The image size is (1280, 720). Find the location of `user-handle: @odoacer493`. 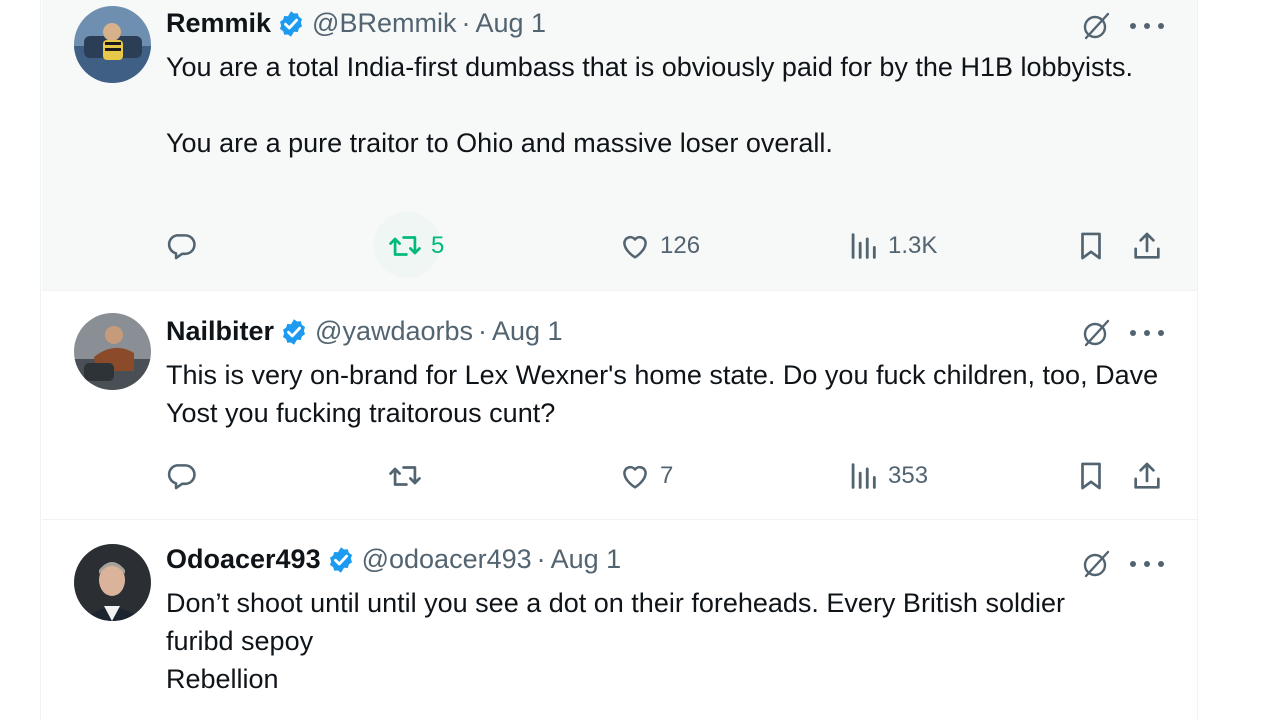

user-handle: @odoacer493 is located at coordinates (447, 559).